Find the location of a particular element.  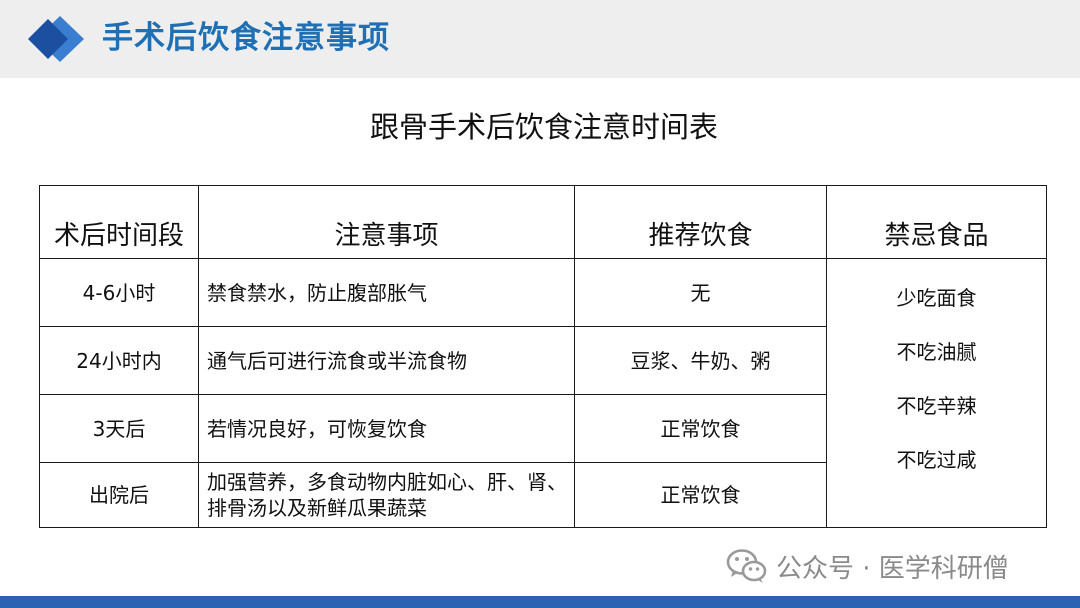

period-cell: 24小时内 is located at coordinates (119, 360).